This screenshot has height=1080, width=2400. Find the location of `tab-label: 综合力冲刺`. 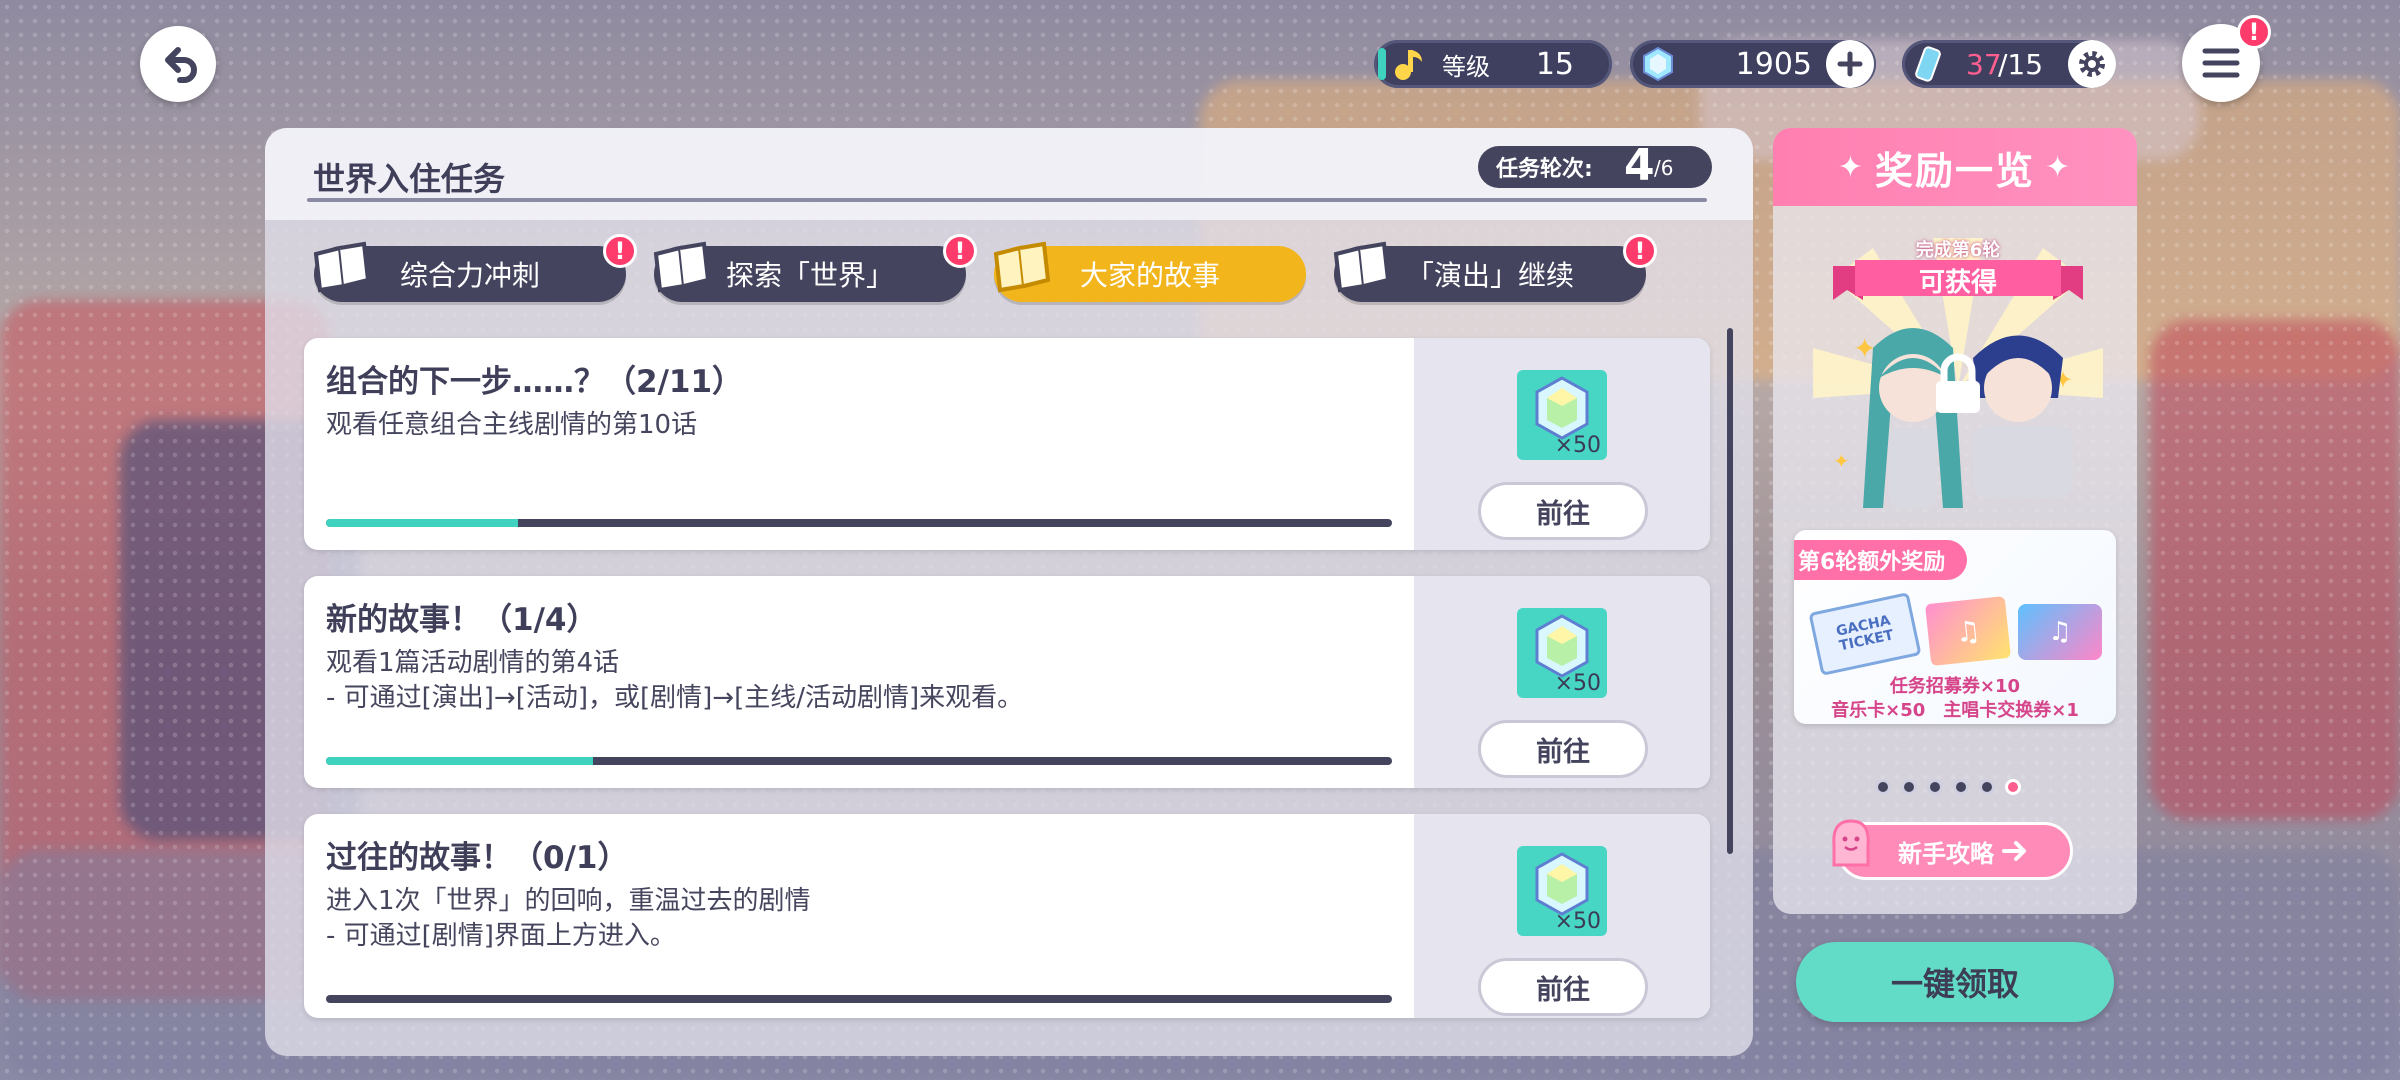

tab-label: 综合力冲刺 is located at coordinates (469, 275).